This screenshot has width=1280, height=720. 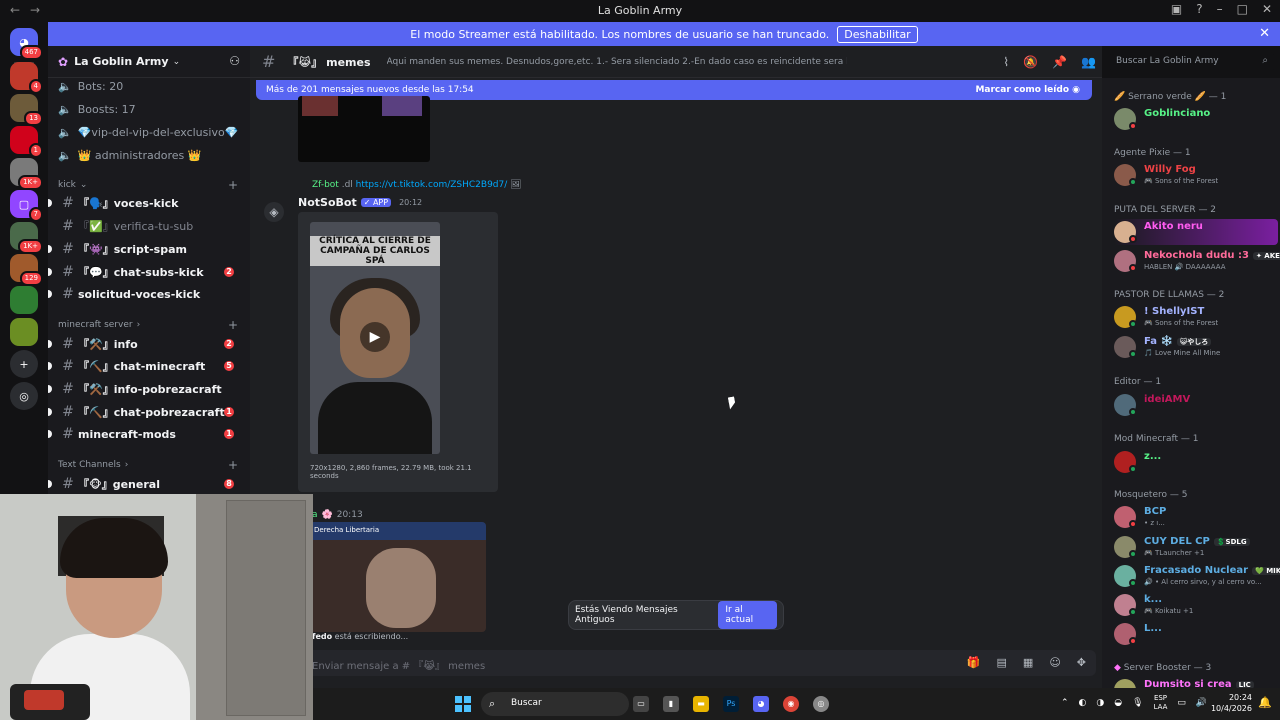 What do you see at coordinates (671, 704) in the screenshot?
I see `app-icon: ▮` at bounding box center [671, 704].